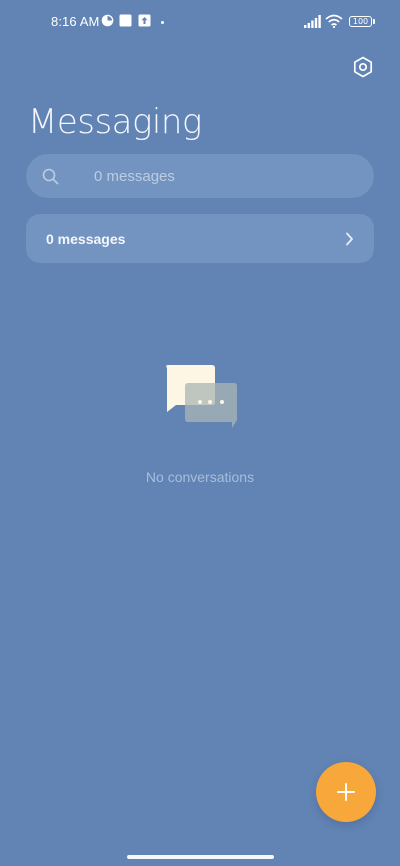  What do you see at coordinates (313, 24) in the screenshot?
I see `signal-icon` at bounding box center [313, 24].